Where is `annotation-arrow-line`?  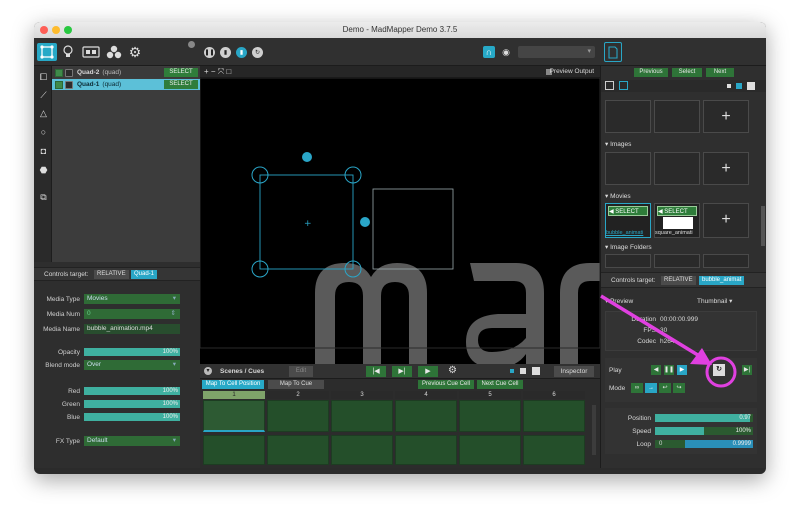 annotation-arrow-line is located at coordinates (653, 328).